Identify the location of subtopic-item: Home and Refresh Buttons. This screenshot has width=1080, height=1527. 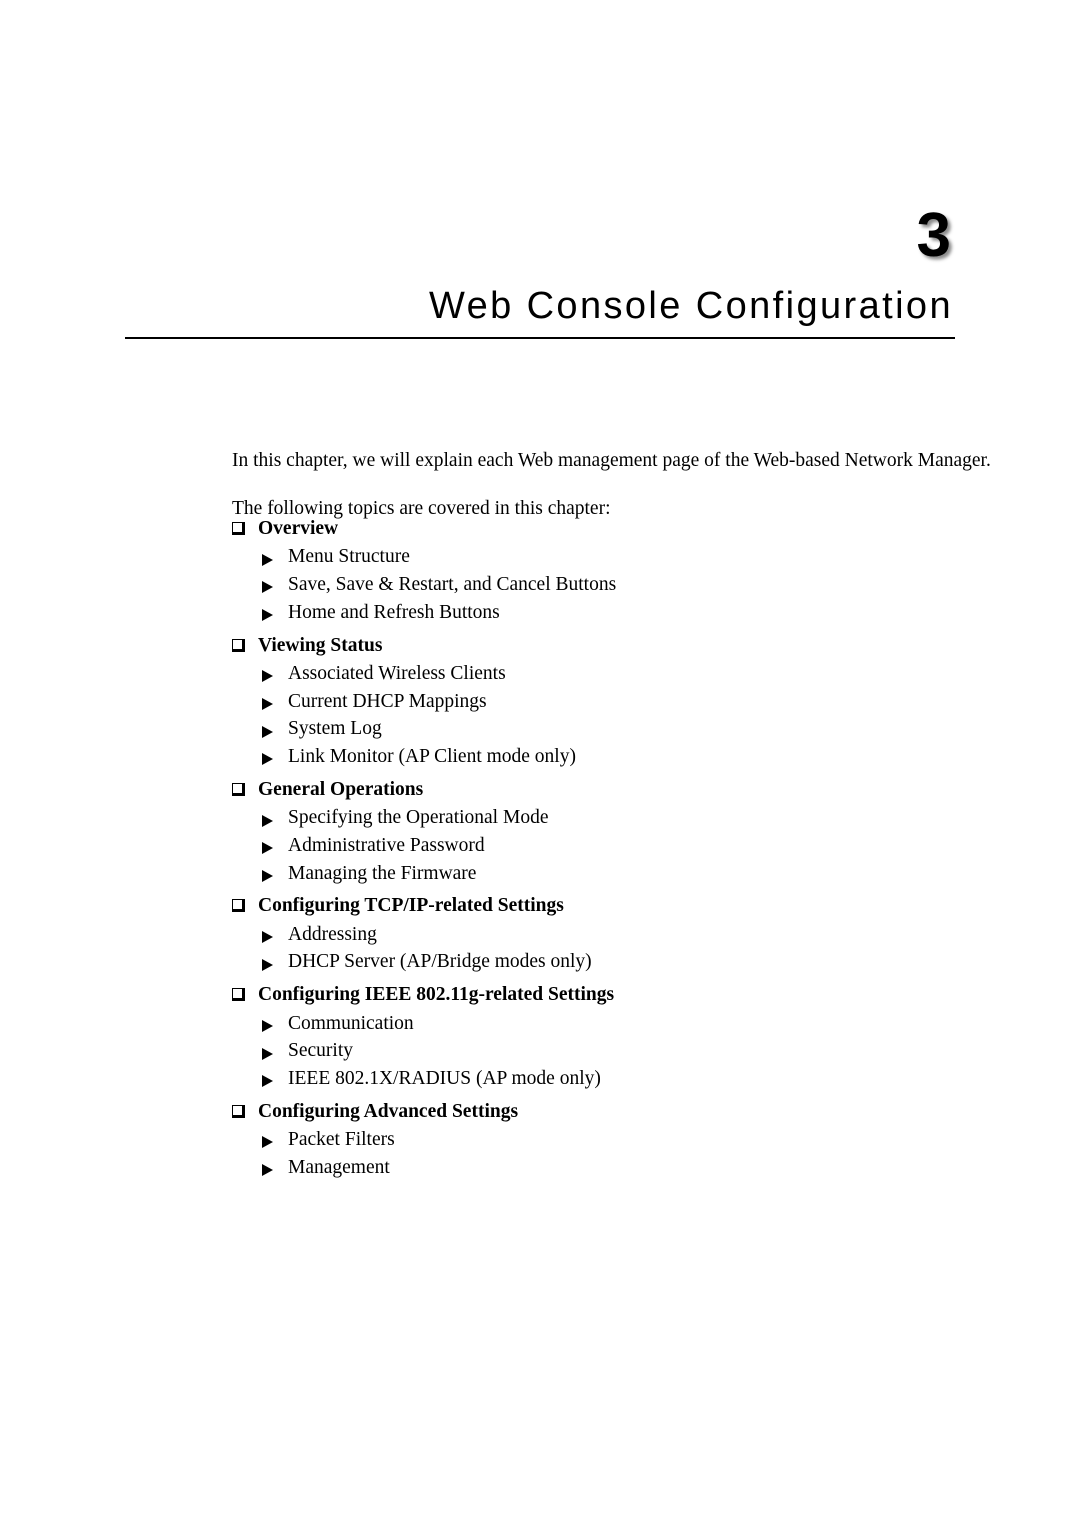
(597, 613).